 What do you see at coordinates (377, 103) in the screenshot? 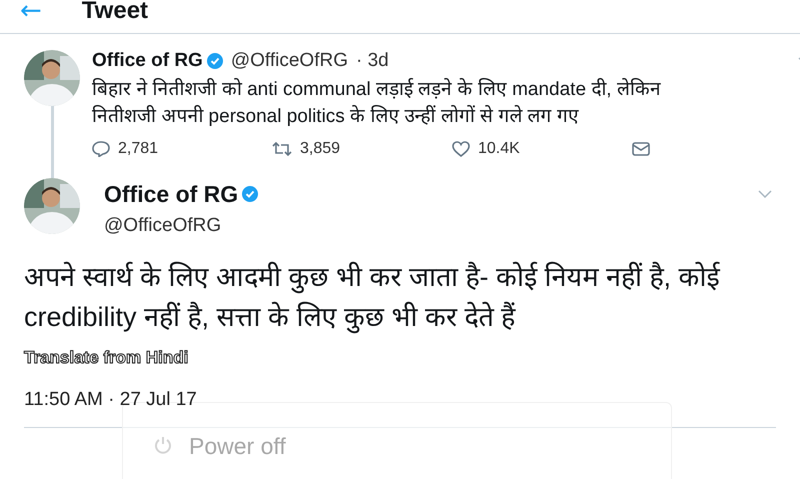
I see `tweet-text: बिहार ने नितीशजी को anti communal लड़ाई लड़ने के लिए mandate दी, लेकिन नितीशजी अपनी personal politics के लिए उन्हीं लोगों से गले लग गए` at bounding box center [377, 103].